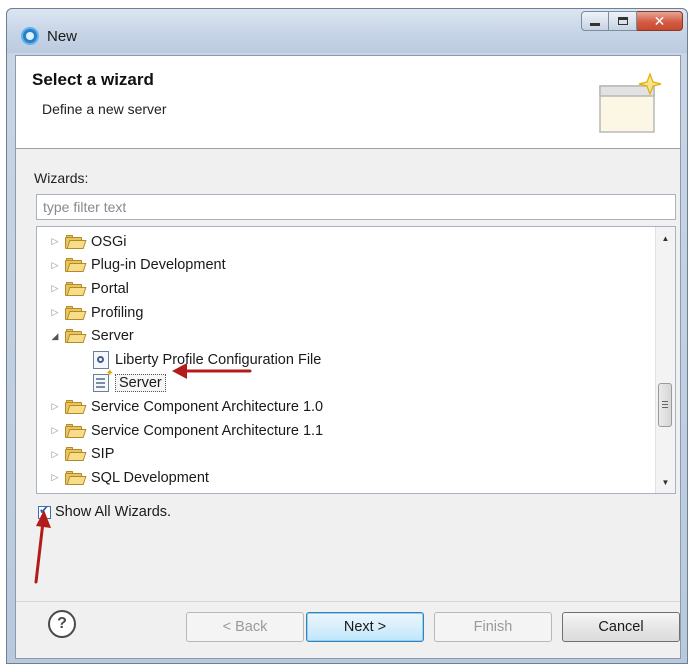 Image resolution: width=688 pixels, height=664 pixels. I want to click on tree-item-label: Portal, so click(110, 288).